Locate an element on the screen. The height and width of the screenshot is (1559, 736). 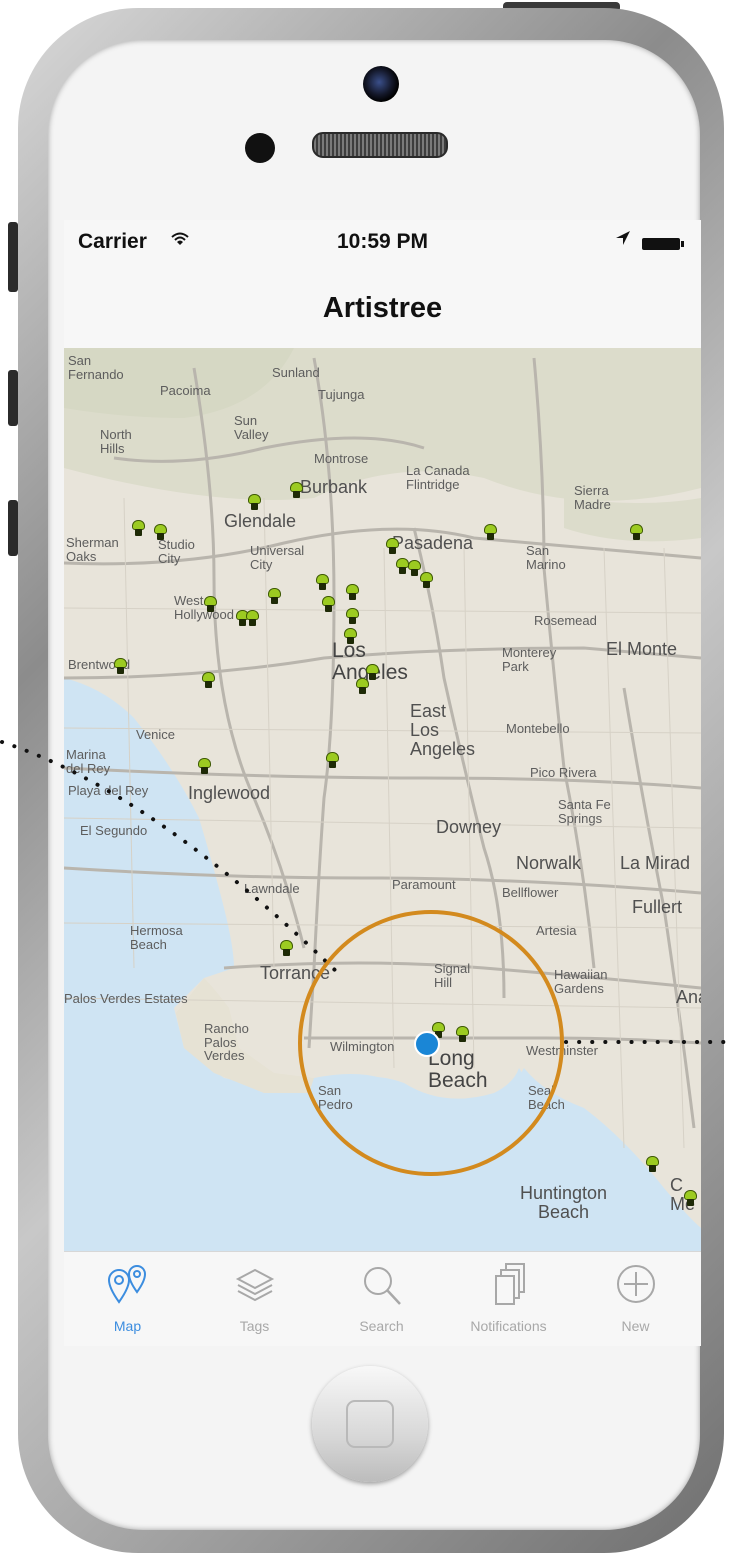
earpiece-speaker is located at coordinates (380, 145).